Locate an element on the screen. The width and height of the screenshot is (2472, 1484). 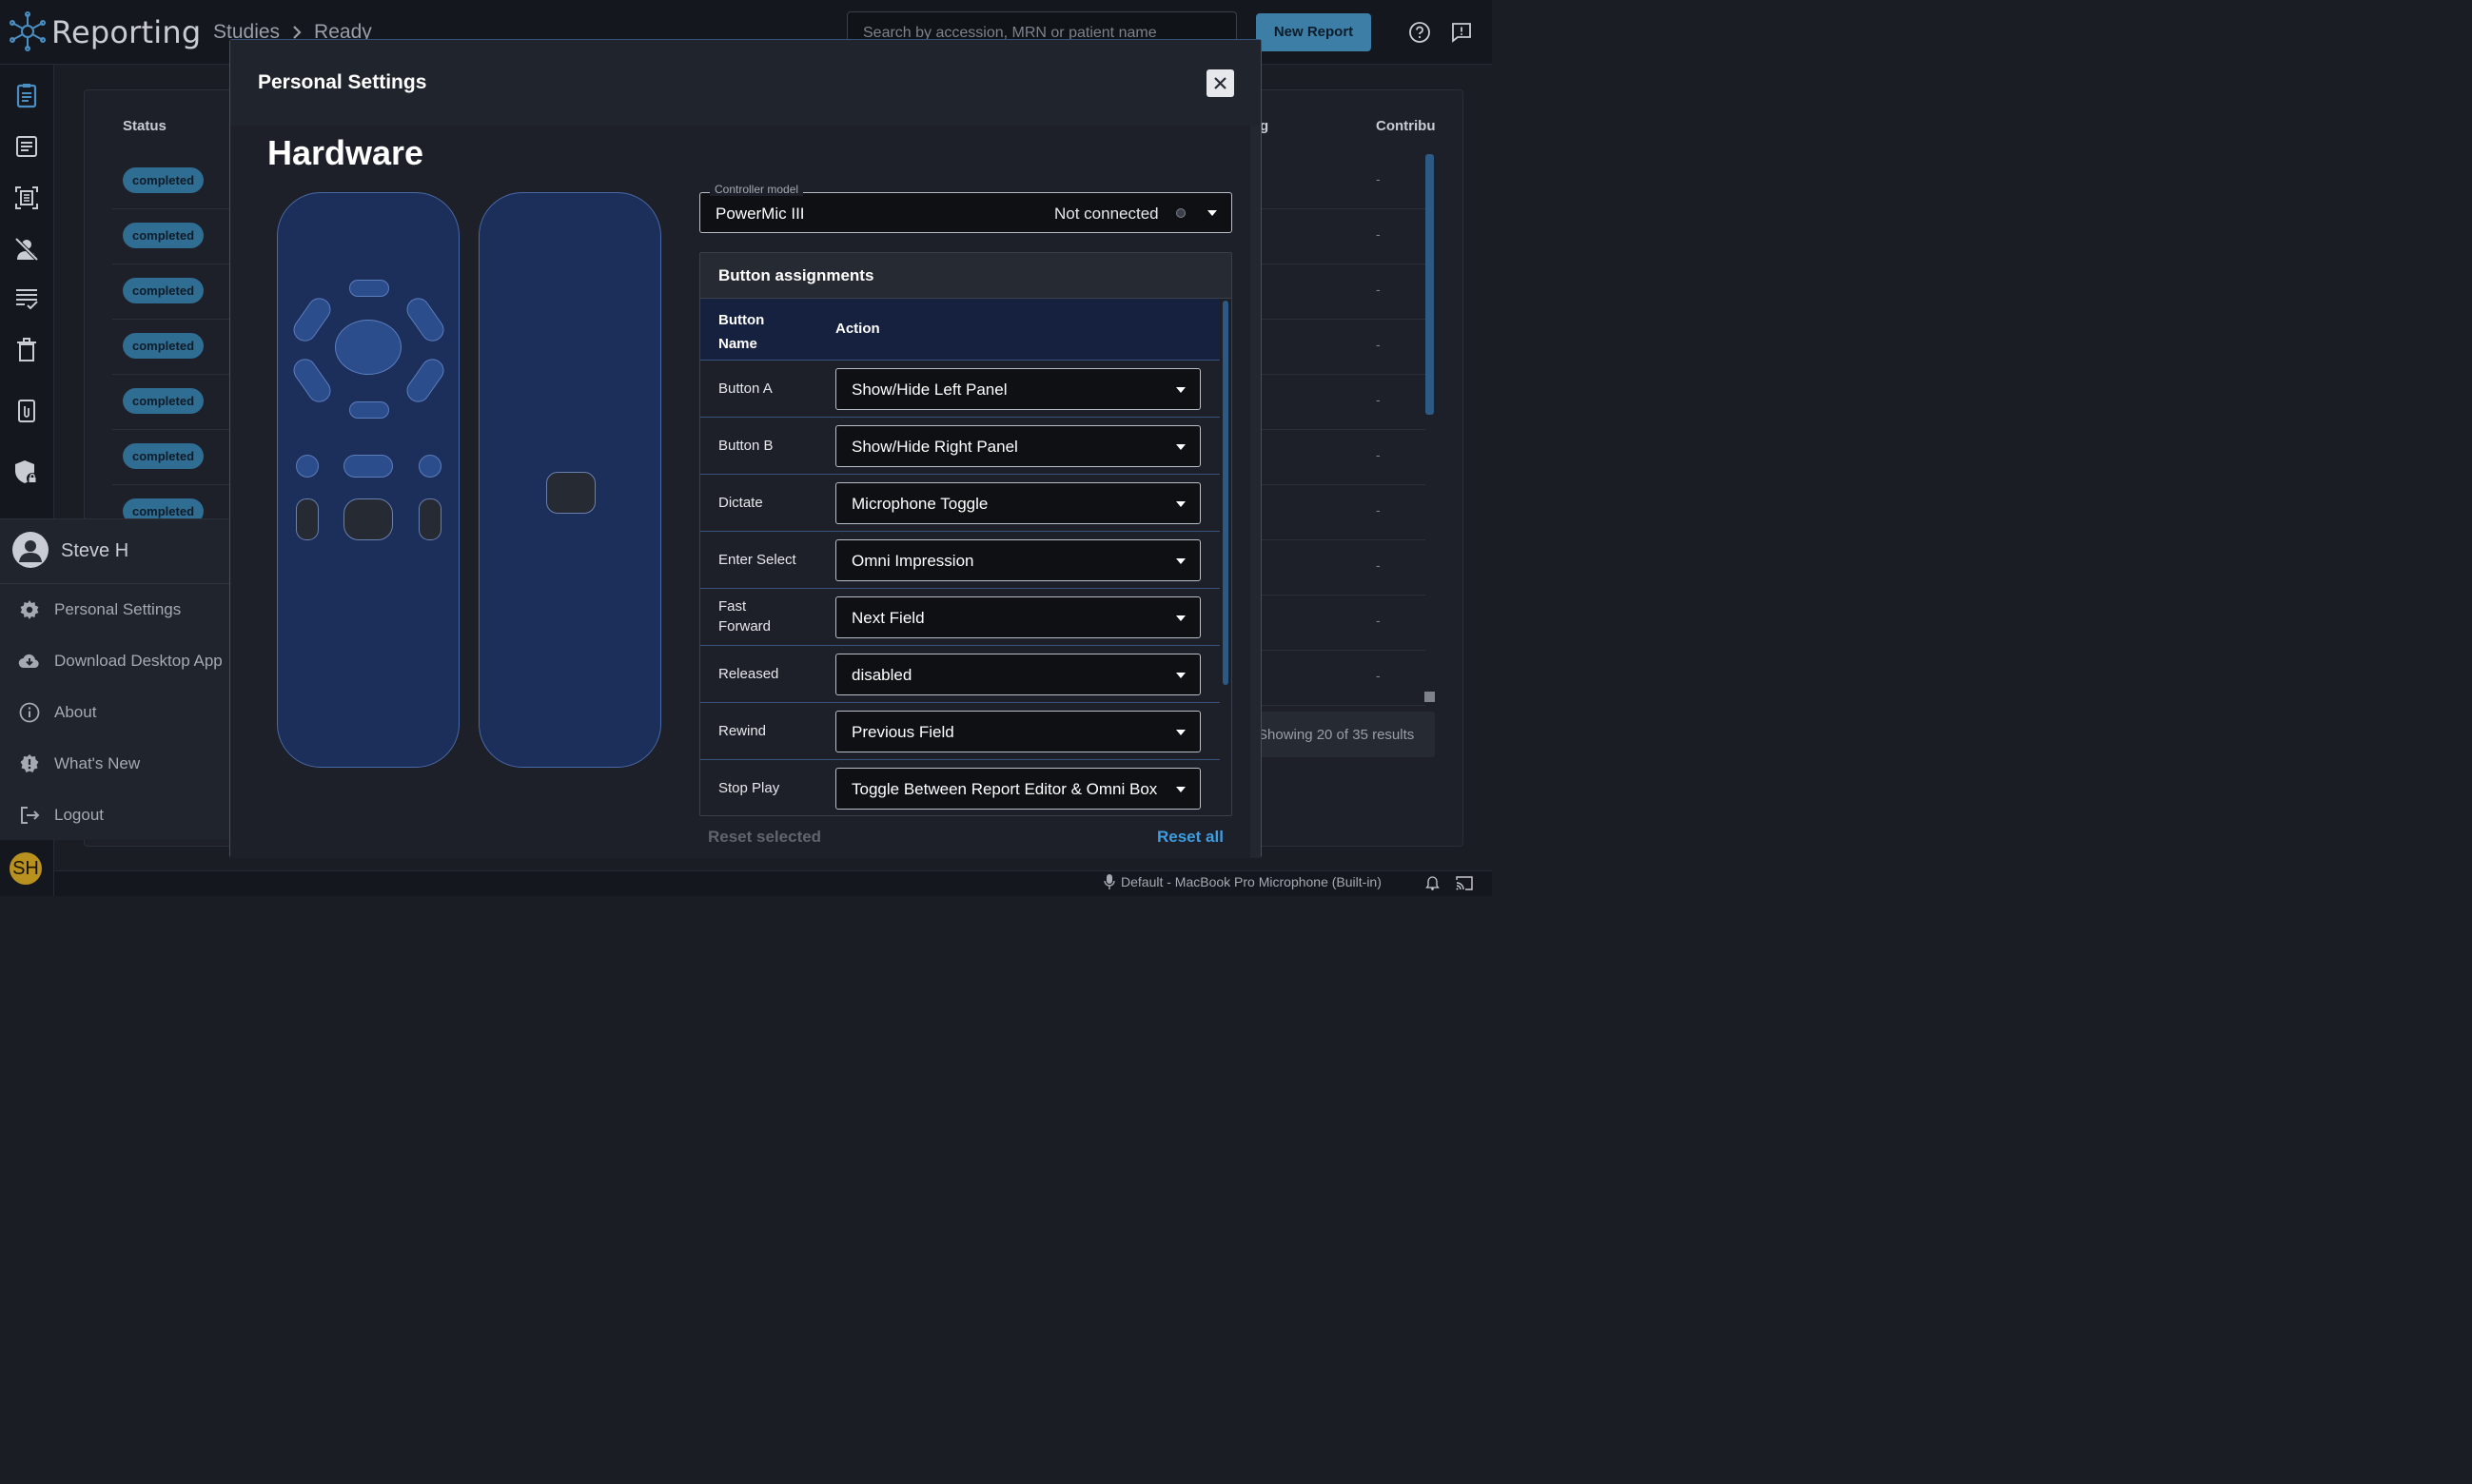
remote-button-mid is located at coordinates (368, 466).